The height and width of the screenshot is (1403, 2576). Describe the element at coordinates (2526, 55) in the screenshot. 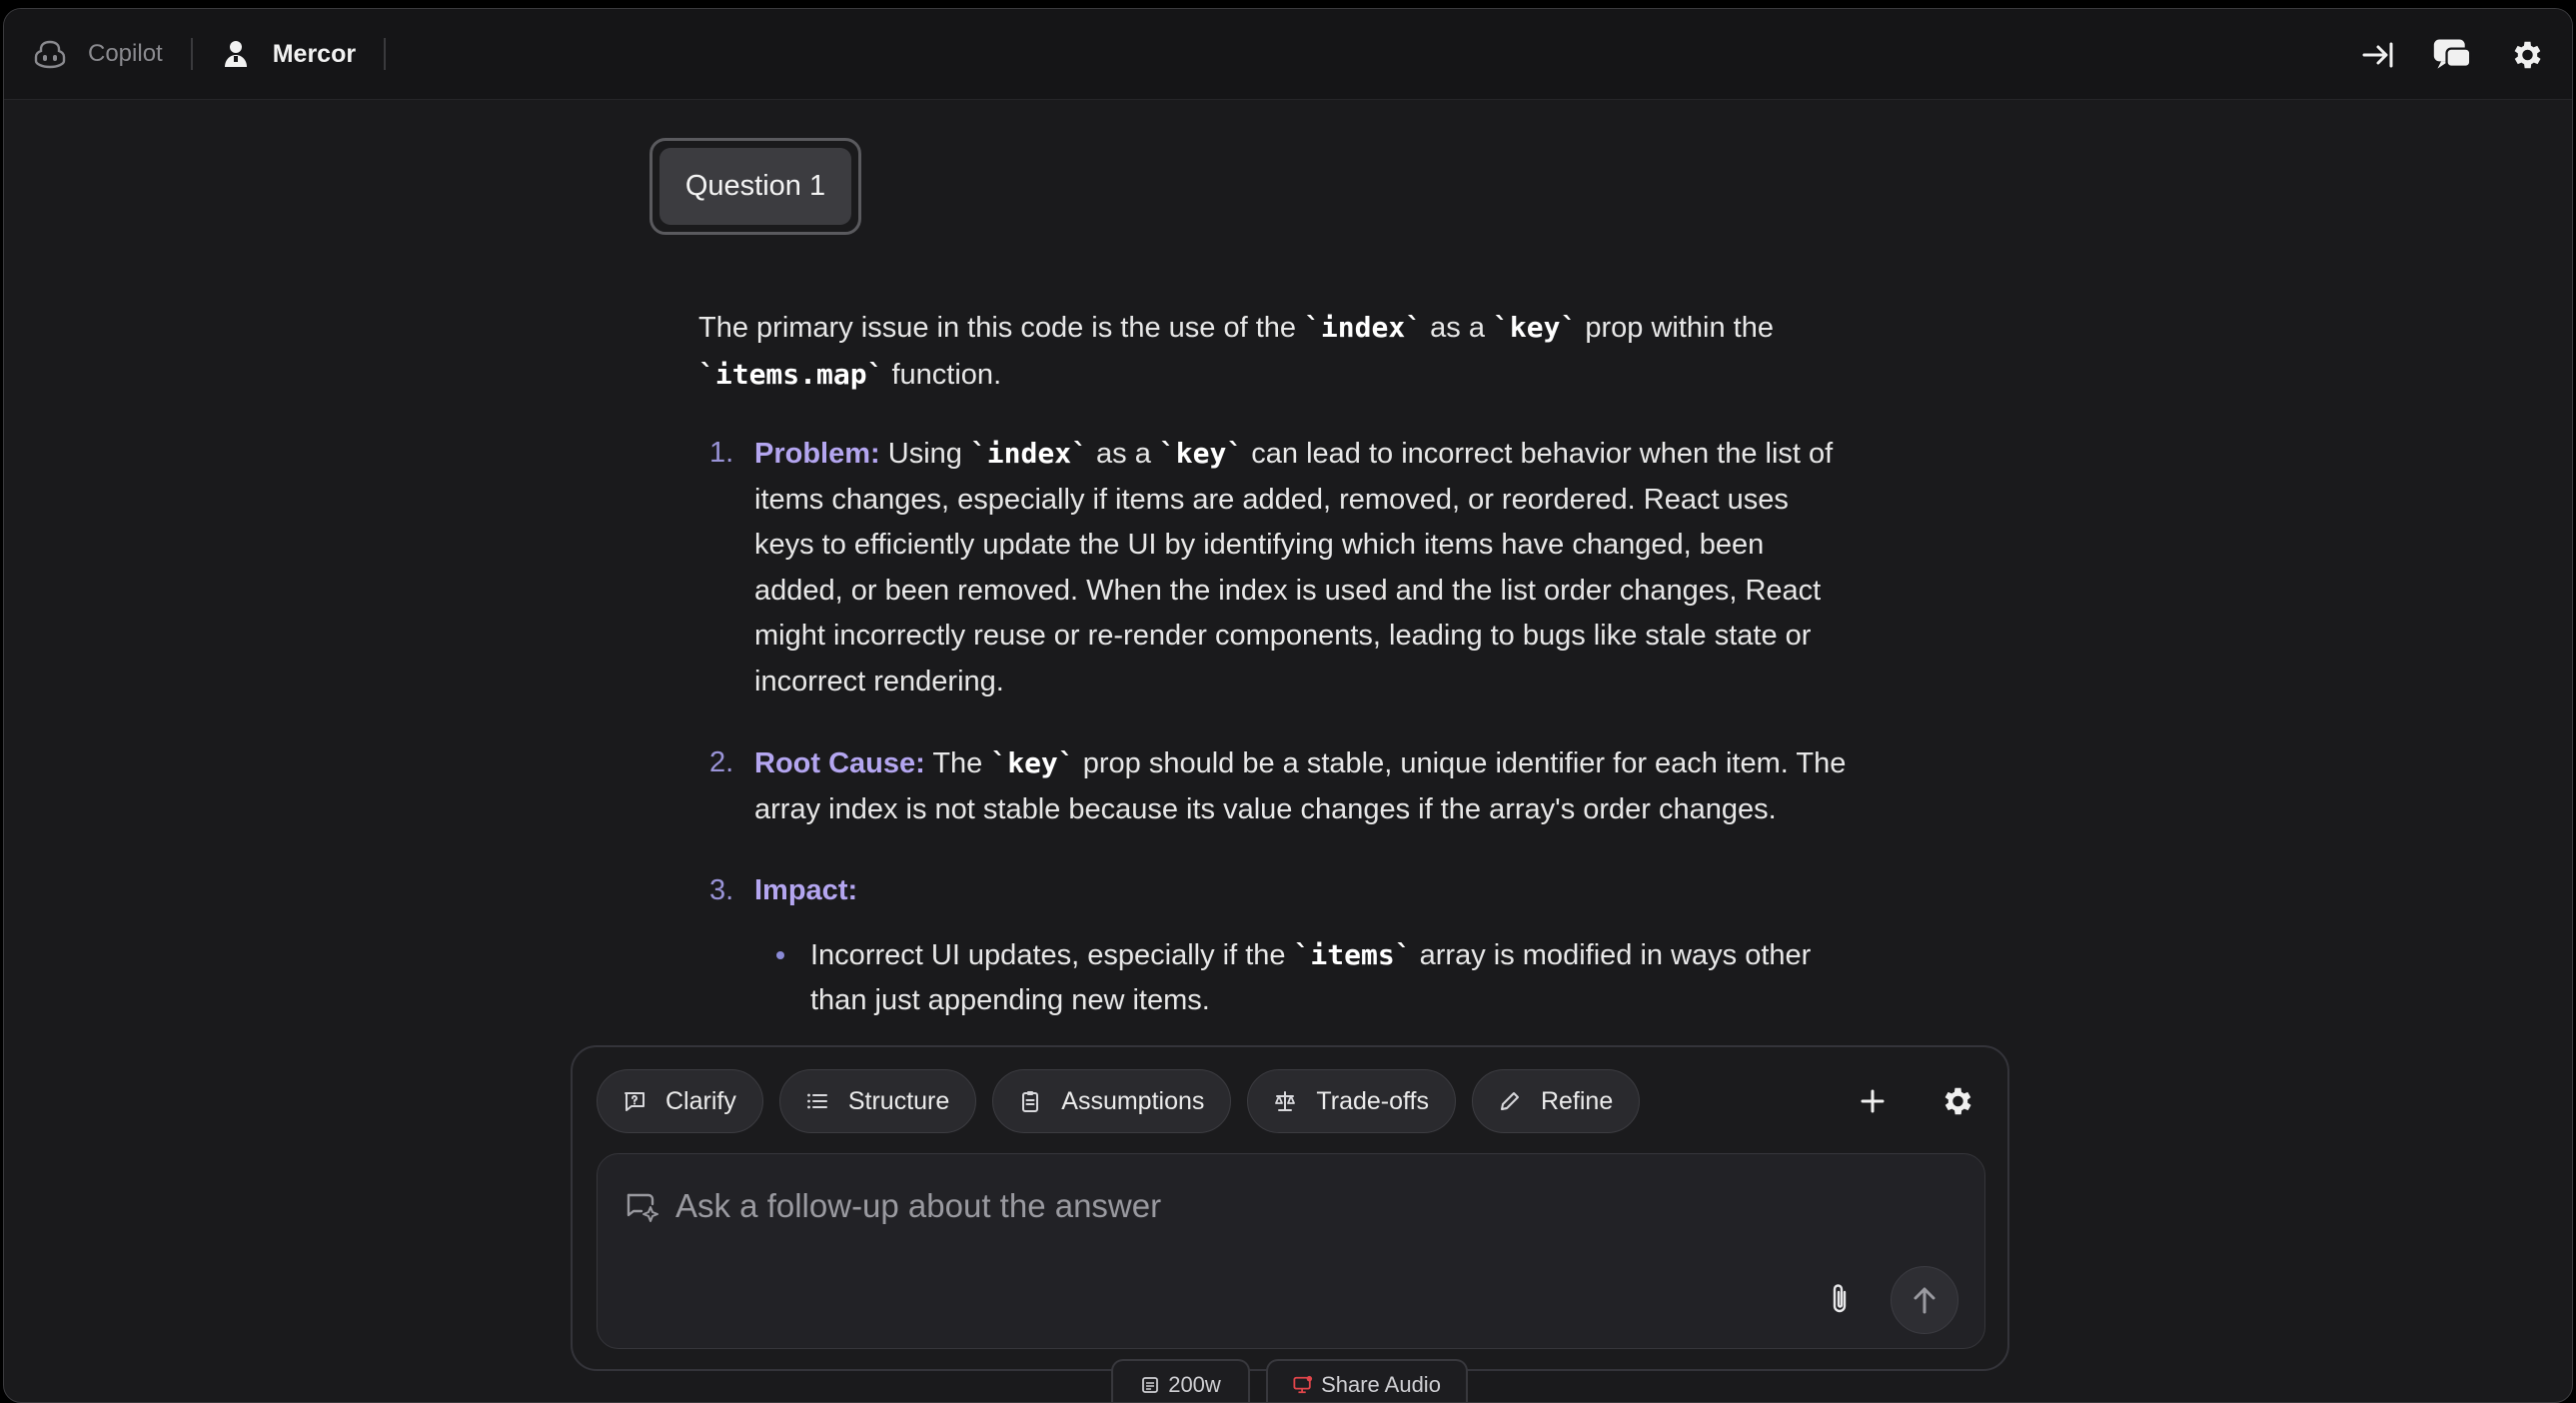

I see `gear-icon` at that location.